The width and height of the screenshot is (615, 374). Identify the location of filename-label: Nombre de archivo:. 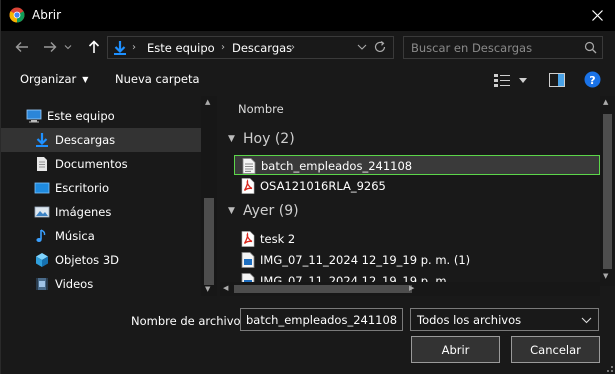
(188, 321).